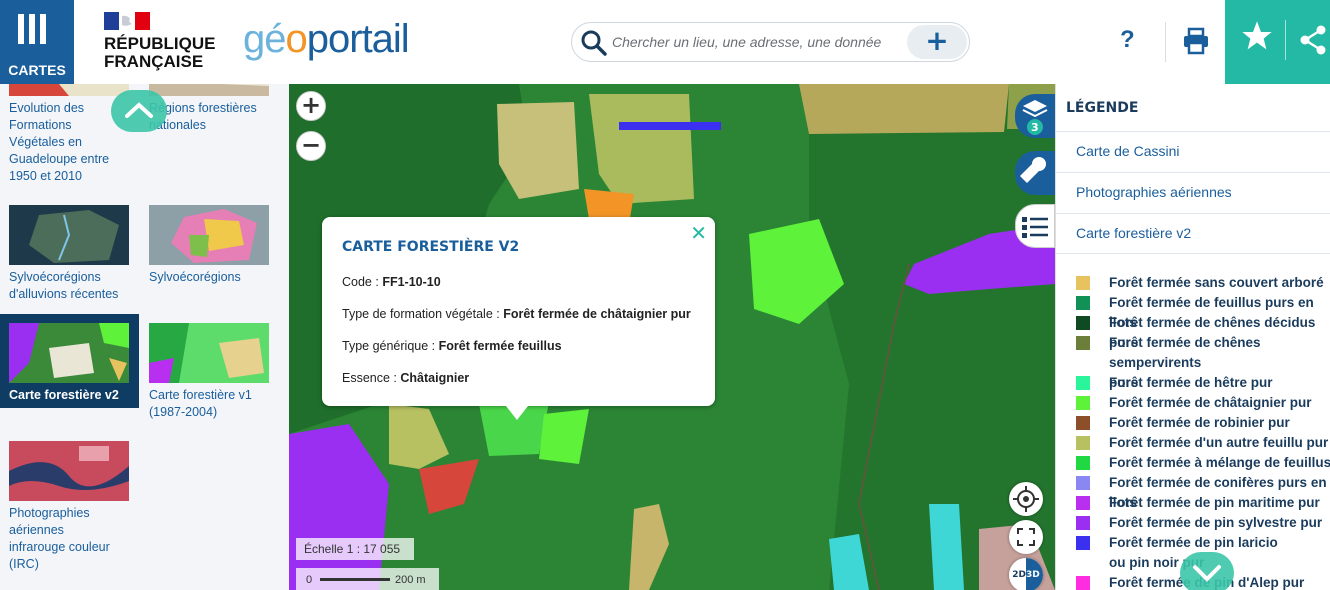 The width and height of the screenshot is (1330, 590). What do you see at coordinates (69, 235) in the screenshot?
I see `thumbnail-sylvo-alluvions` at bounding box center [69, 235].